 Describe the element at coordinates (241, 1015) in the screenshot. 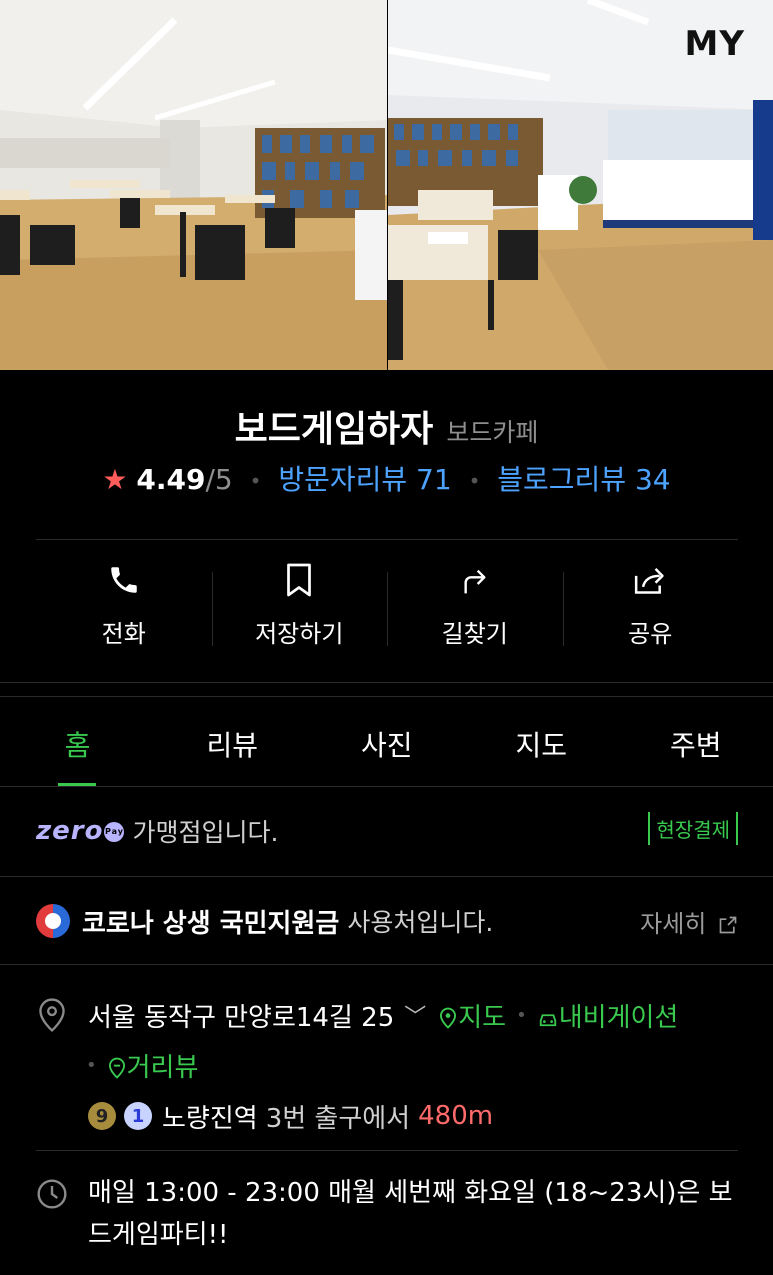

I see `address-text: 서울 동작구 만양로14길 25` at that location.